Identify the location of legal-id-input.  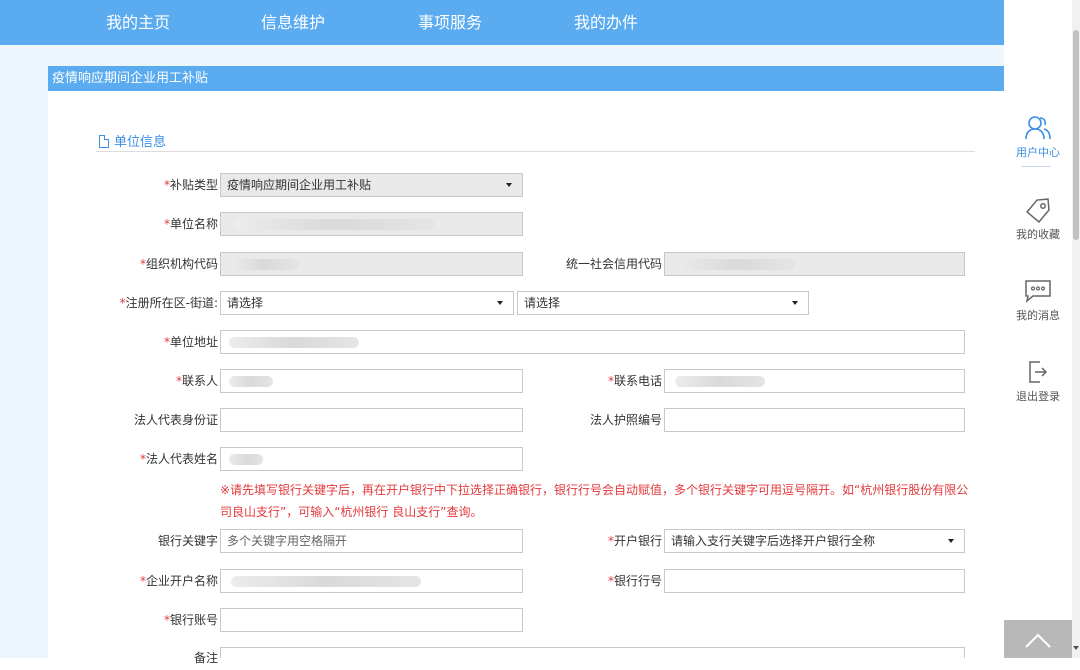
(371, 420).